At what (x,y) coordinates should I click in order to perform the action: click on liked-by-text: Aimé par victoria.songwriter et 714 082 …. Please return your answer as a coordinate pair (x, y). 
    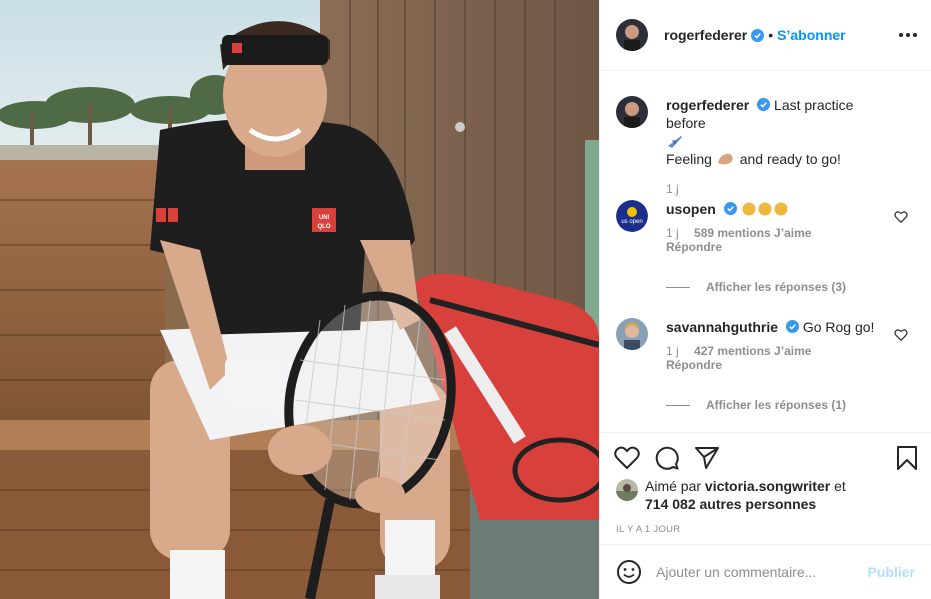
    Looking at the image, I should click on (745, 495).